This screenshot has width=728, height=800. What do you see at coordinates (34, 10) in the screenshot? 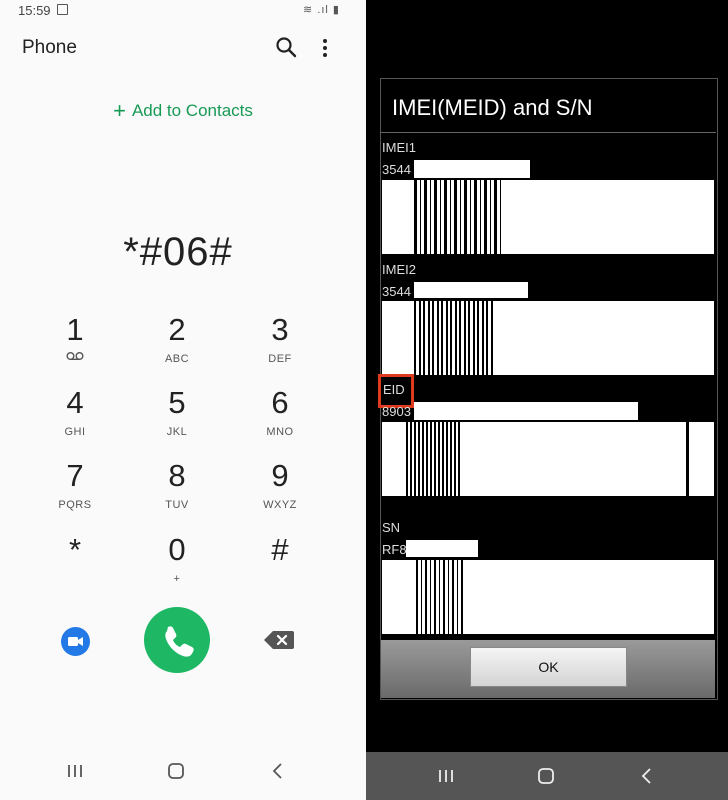
I see `status-time: 15:59` at bounding box center [34, 10].